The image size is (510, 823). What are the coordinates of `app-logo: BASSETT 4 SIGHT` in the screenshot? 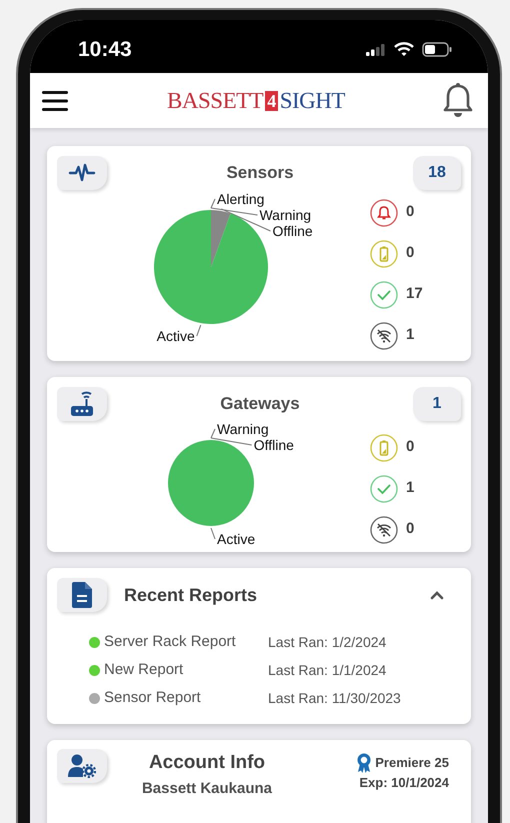 It's located at (256, 100).